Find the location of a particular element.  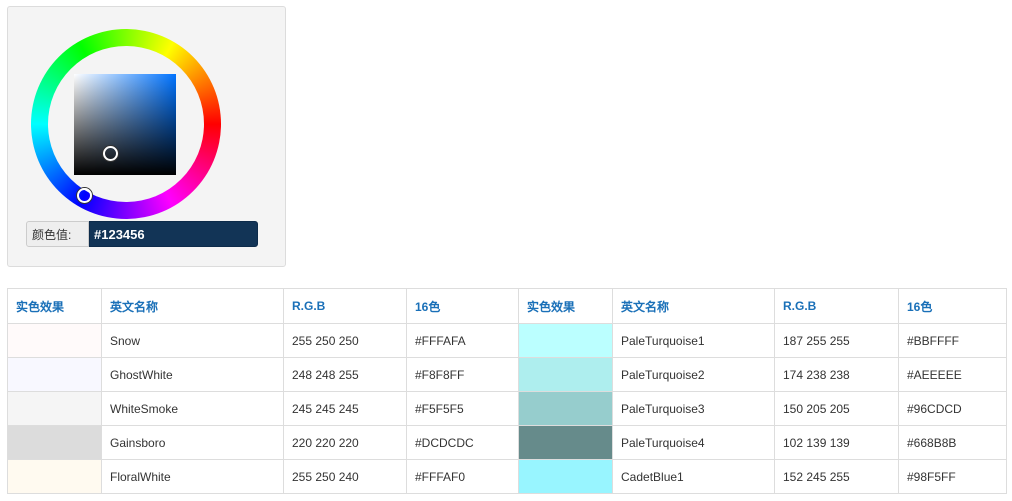

hex-cell: #DCDCDC is located at coordinates (462, 442).